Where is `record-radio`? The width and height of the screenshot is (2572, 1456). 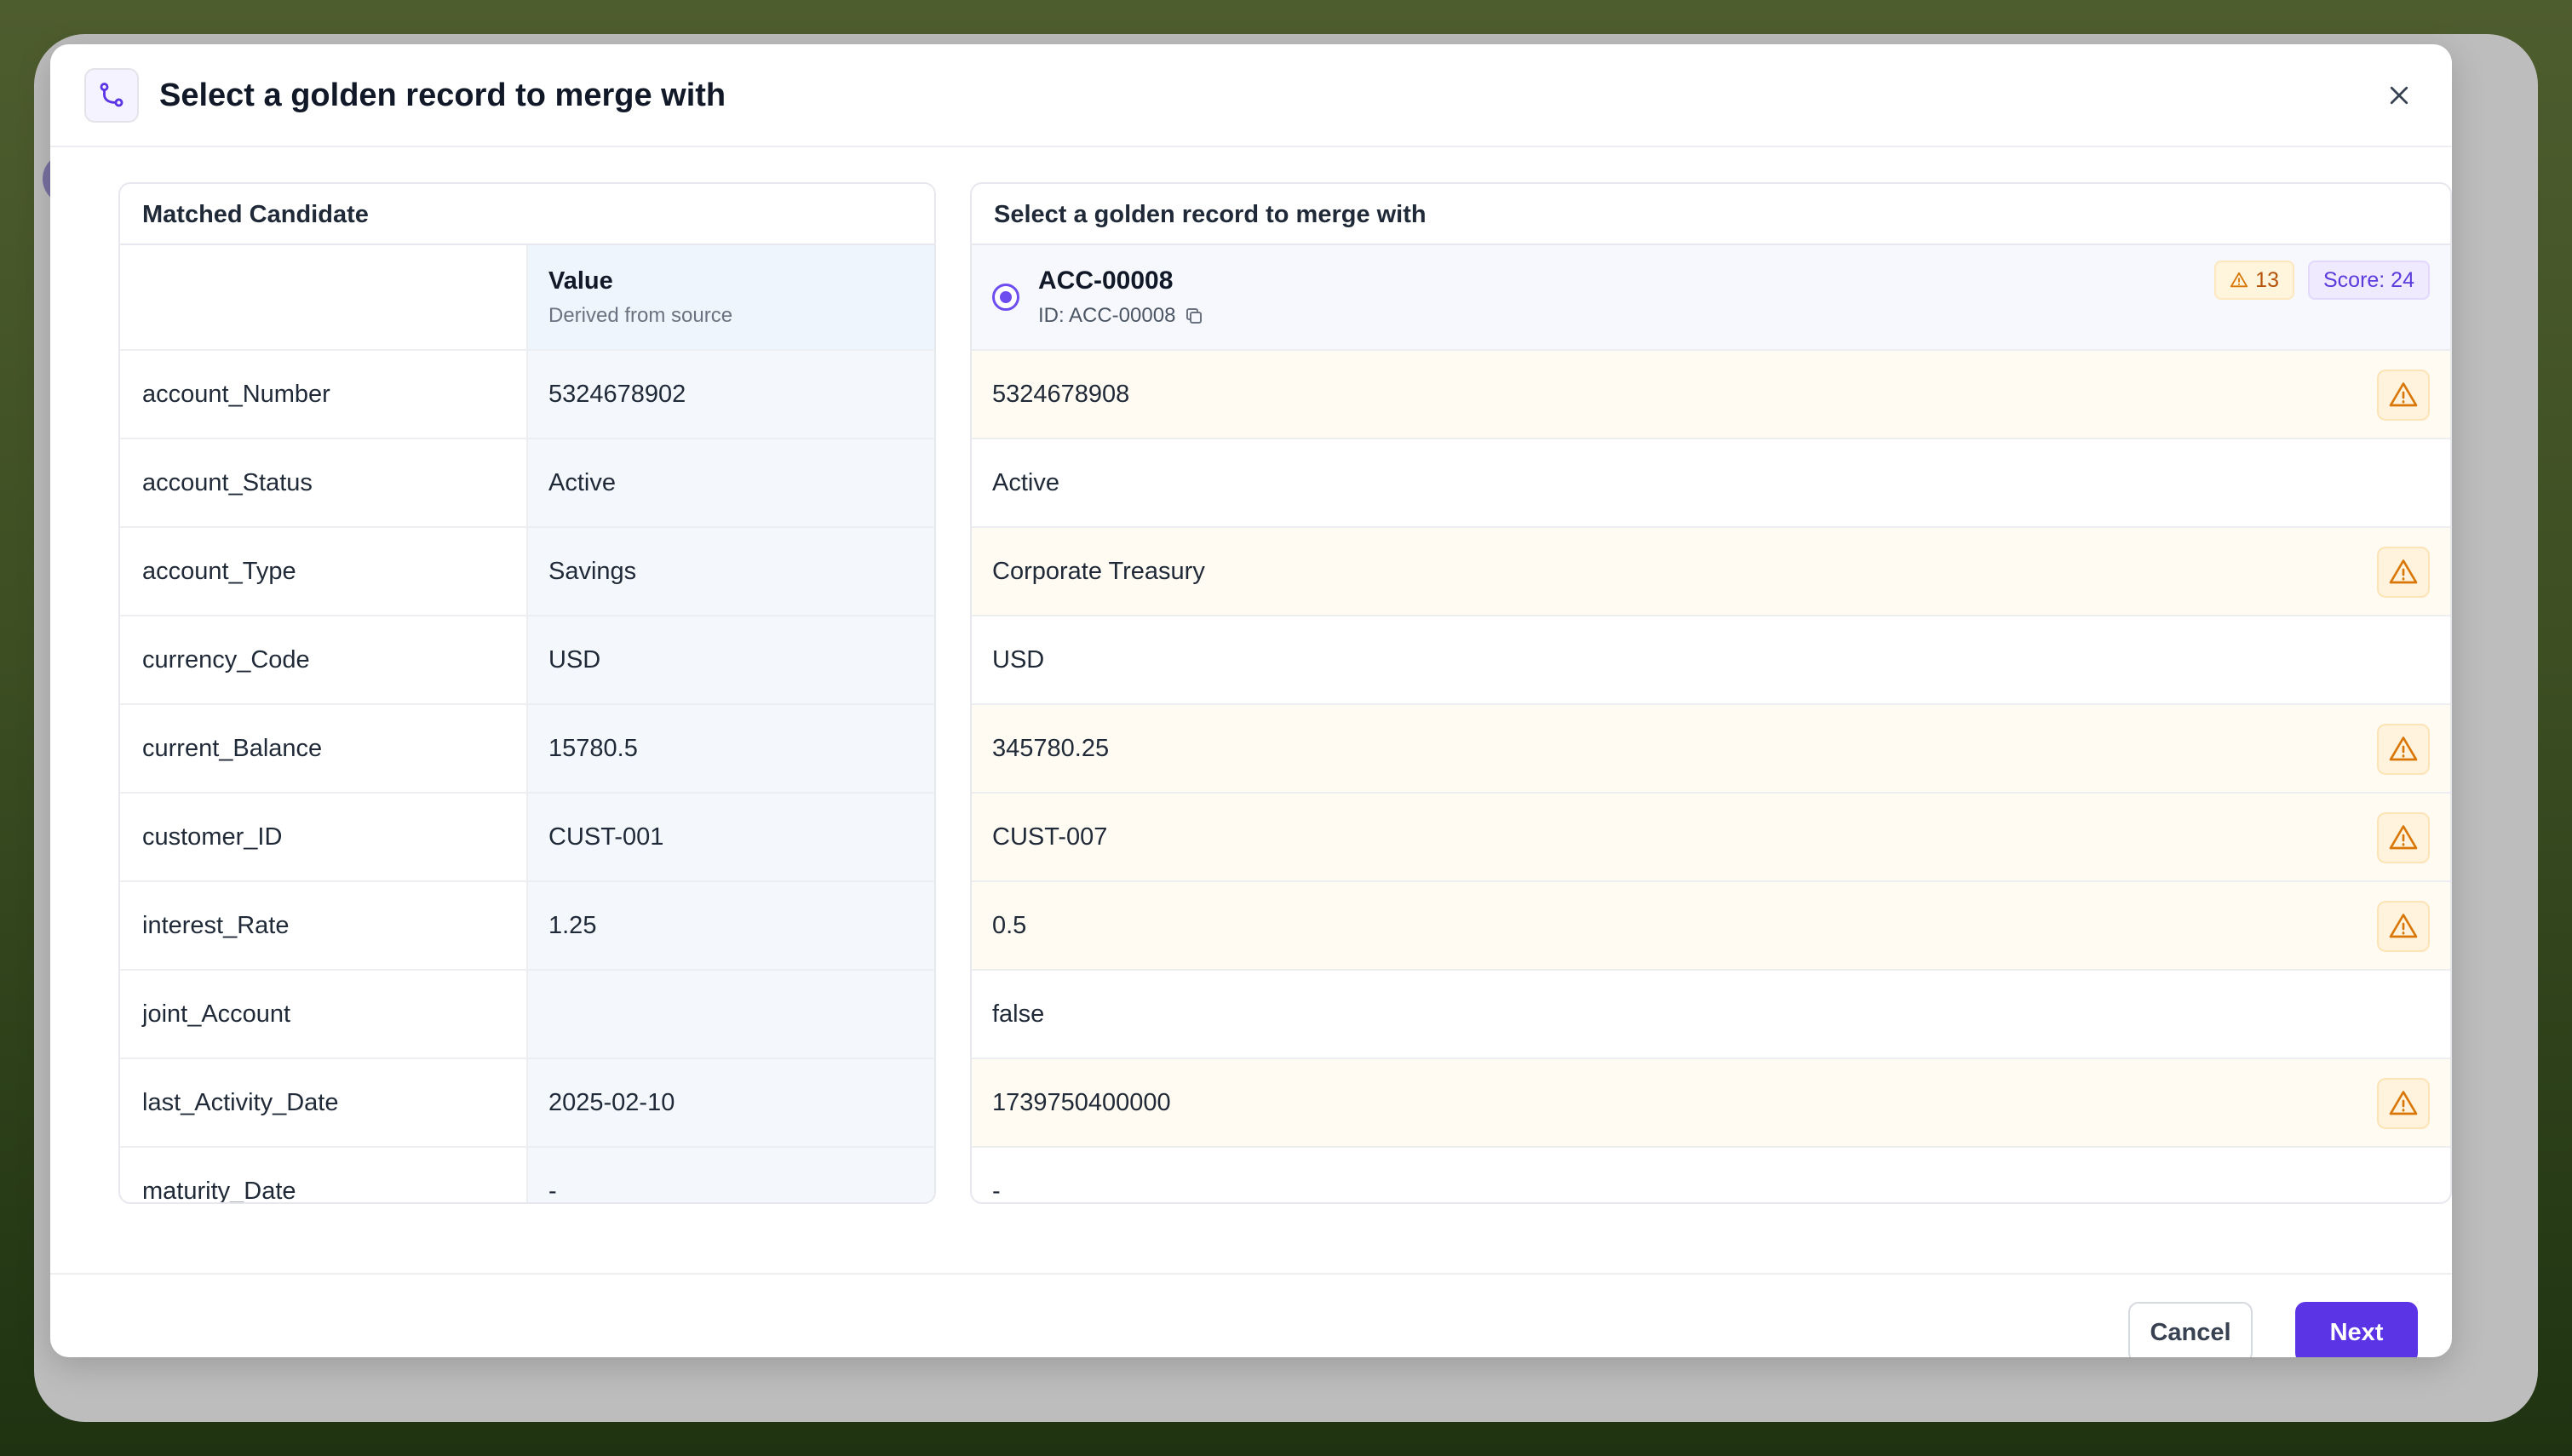 record-radio is located at coordinates (1006, 297).